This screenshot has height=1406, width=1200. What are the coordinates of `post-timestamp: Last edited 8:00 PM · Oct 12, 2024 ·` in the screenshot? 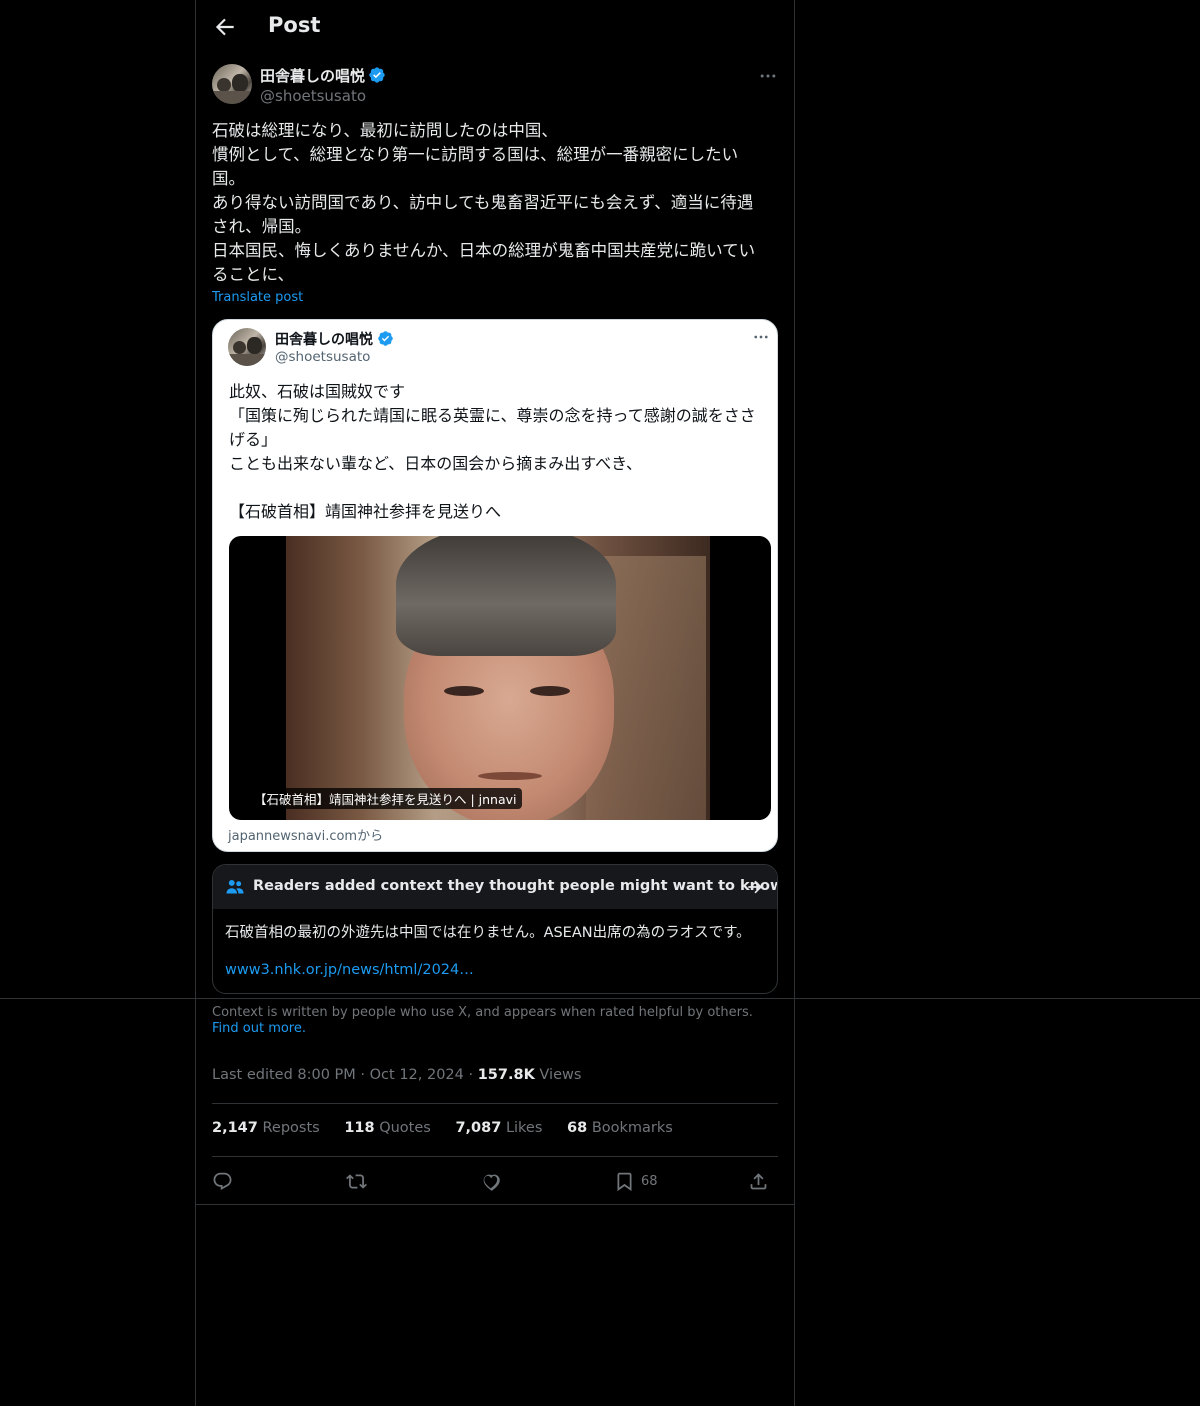 It's located at (345, 1075).